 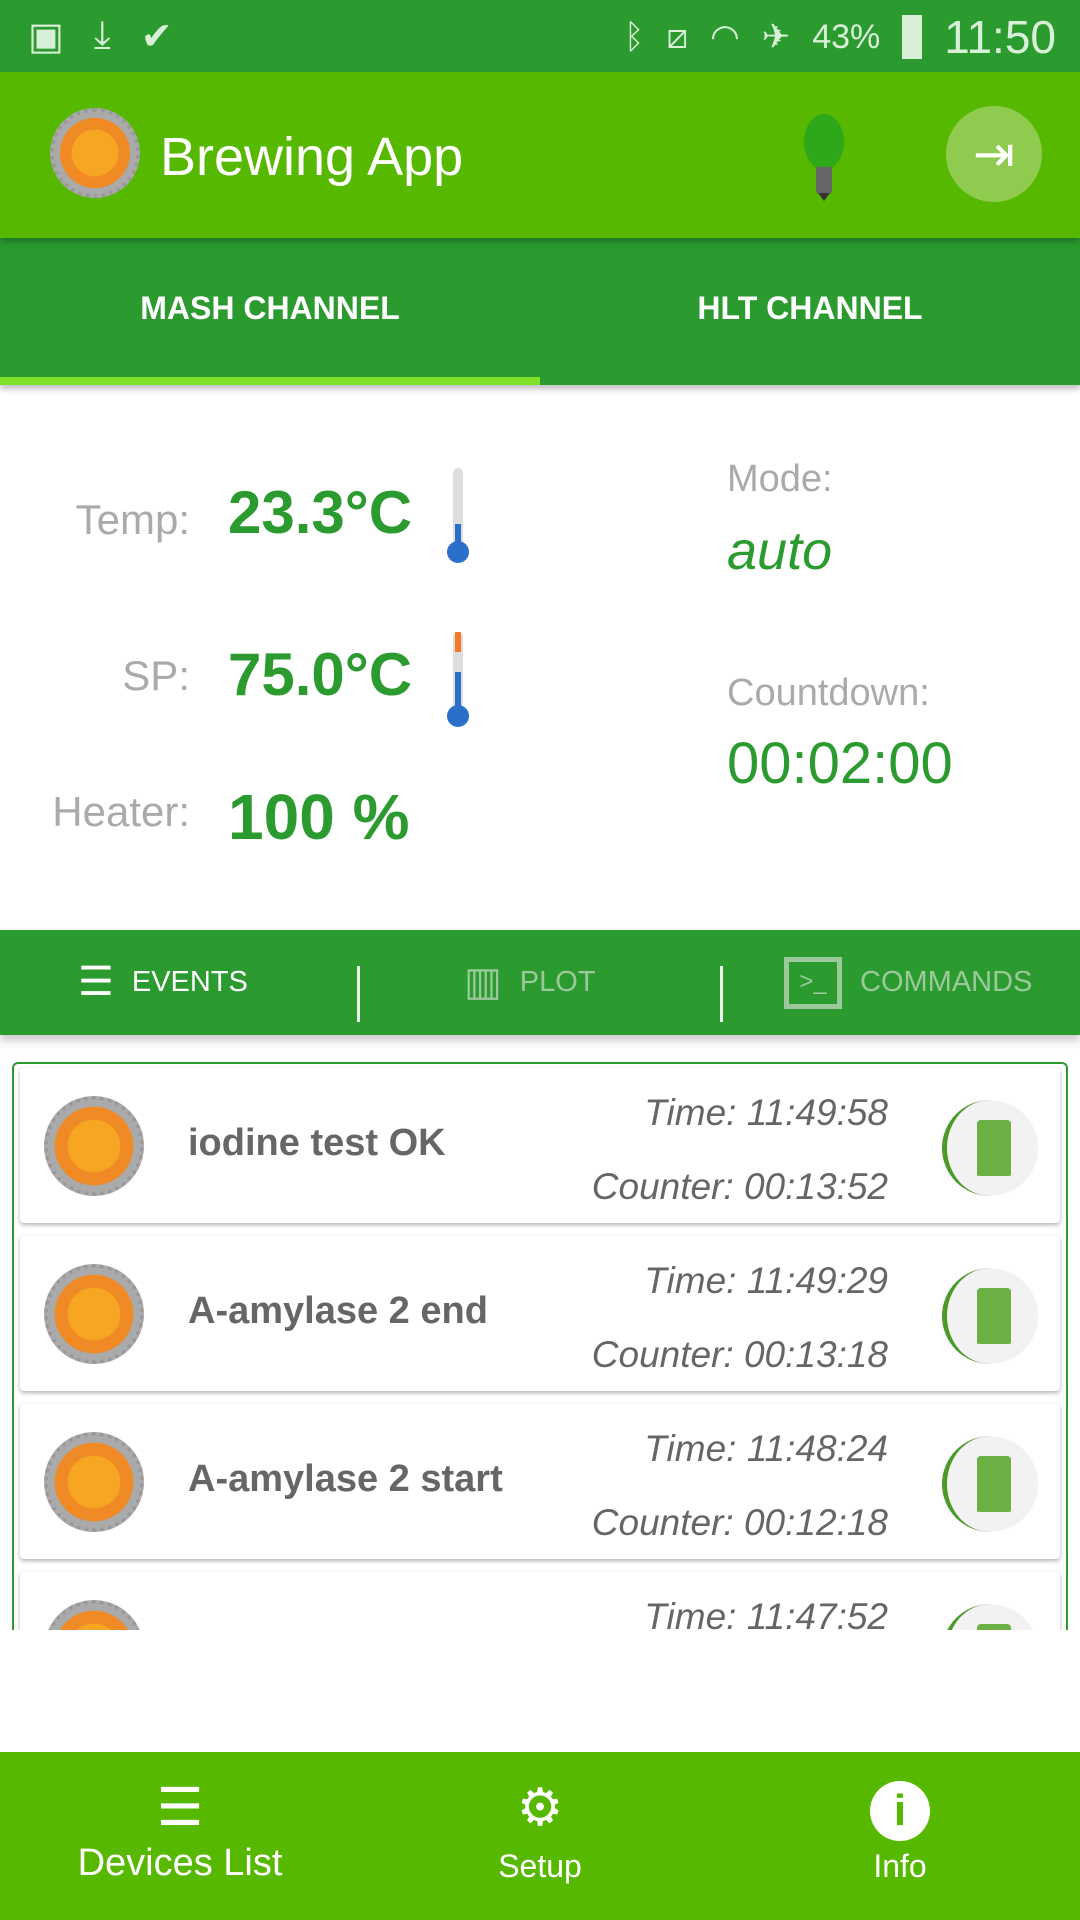 I want to click on tab-commands: >_ COMMANDS, so click(x=908, y=982).